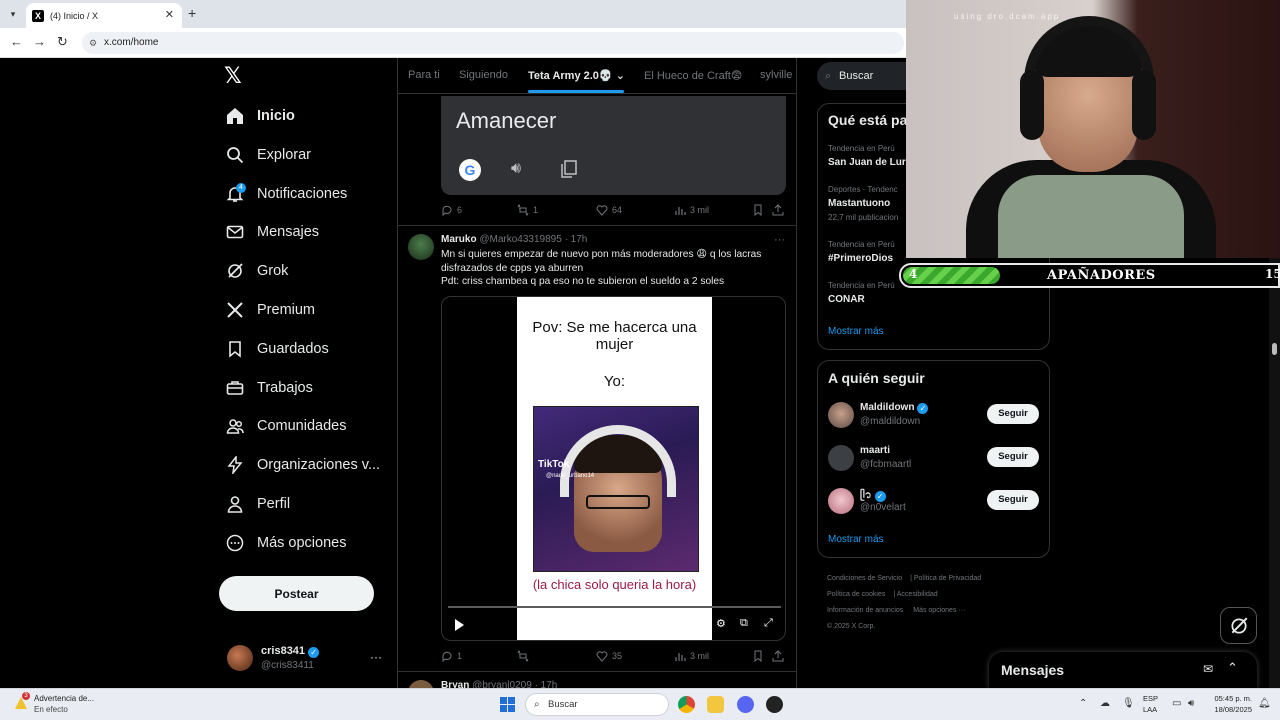 The image size is (1280, 720). I want to click on clock: 05:45 p. m. 18/08/2025, so click(1230, 704).